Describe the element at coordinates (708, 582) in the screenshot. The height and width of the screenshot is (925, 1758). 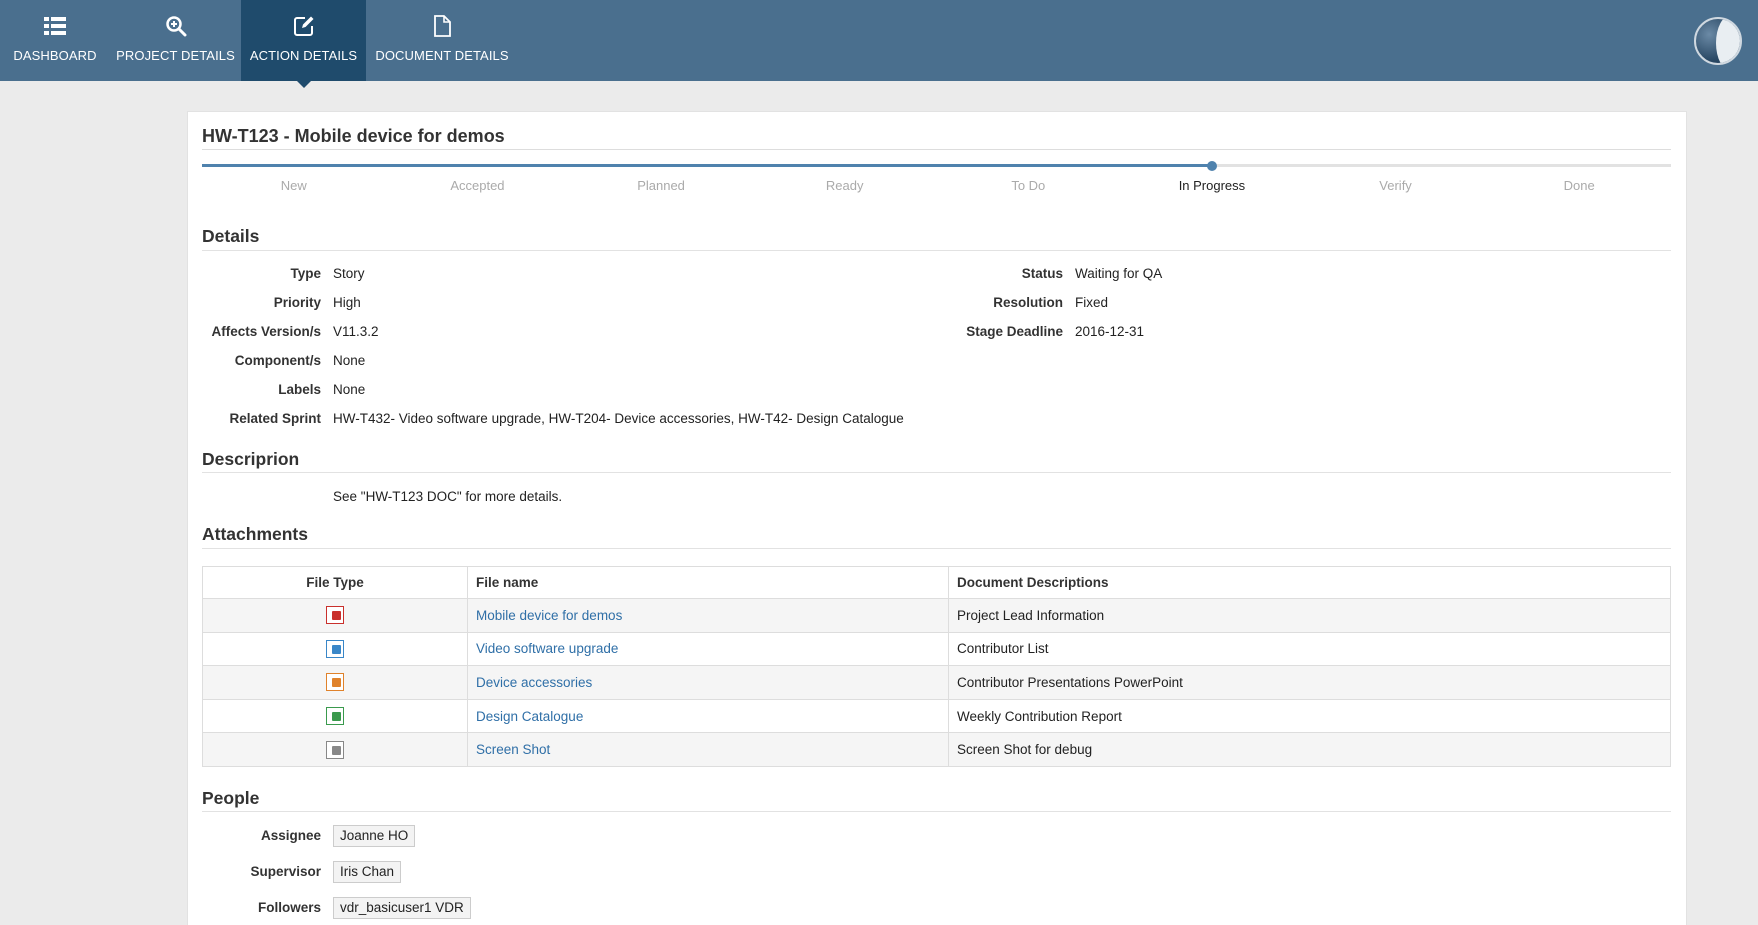
I see `column-header-file-name: File name` at that location.